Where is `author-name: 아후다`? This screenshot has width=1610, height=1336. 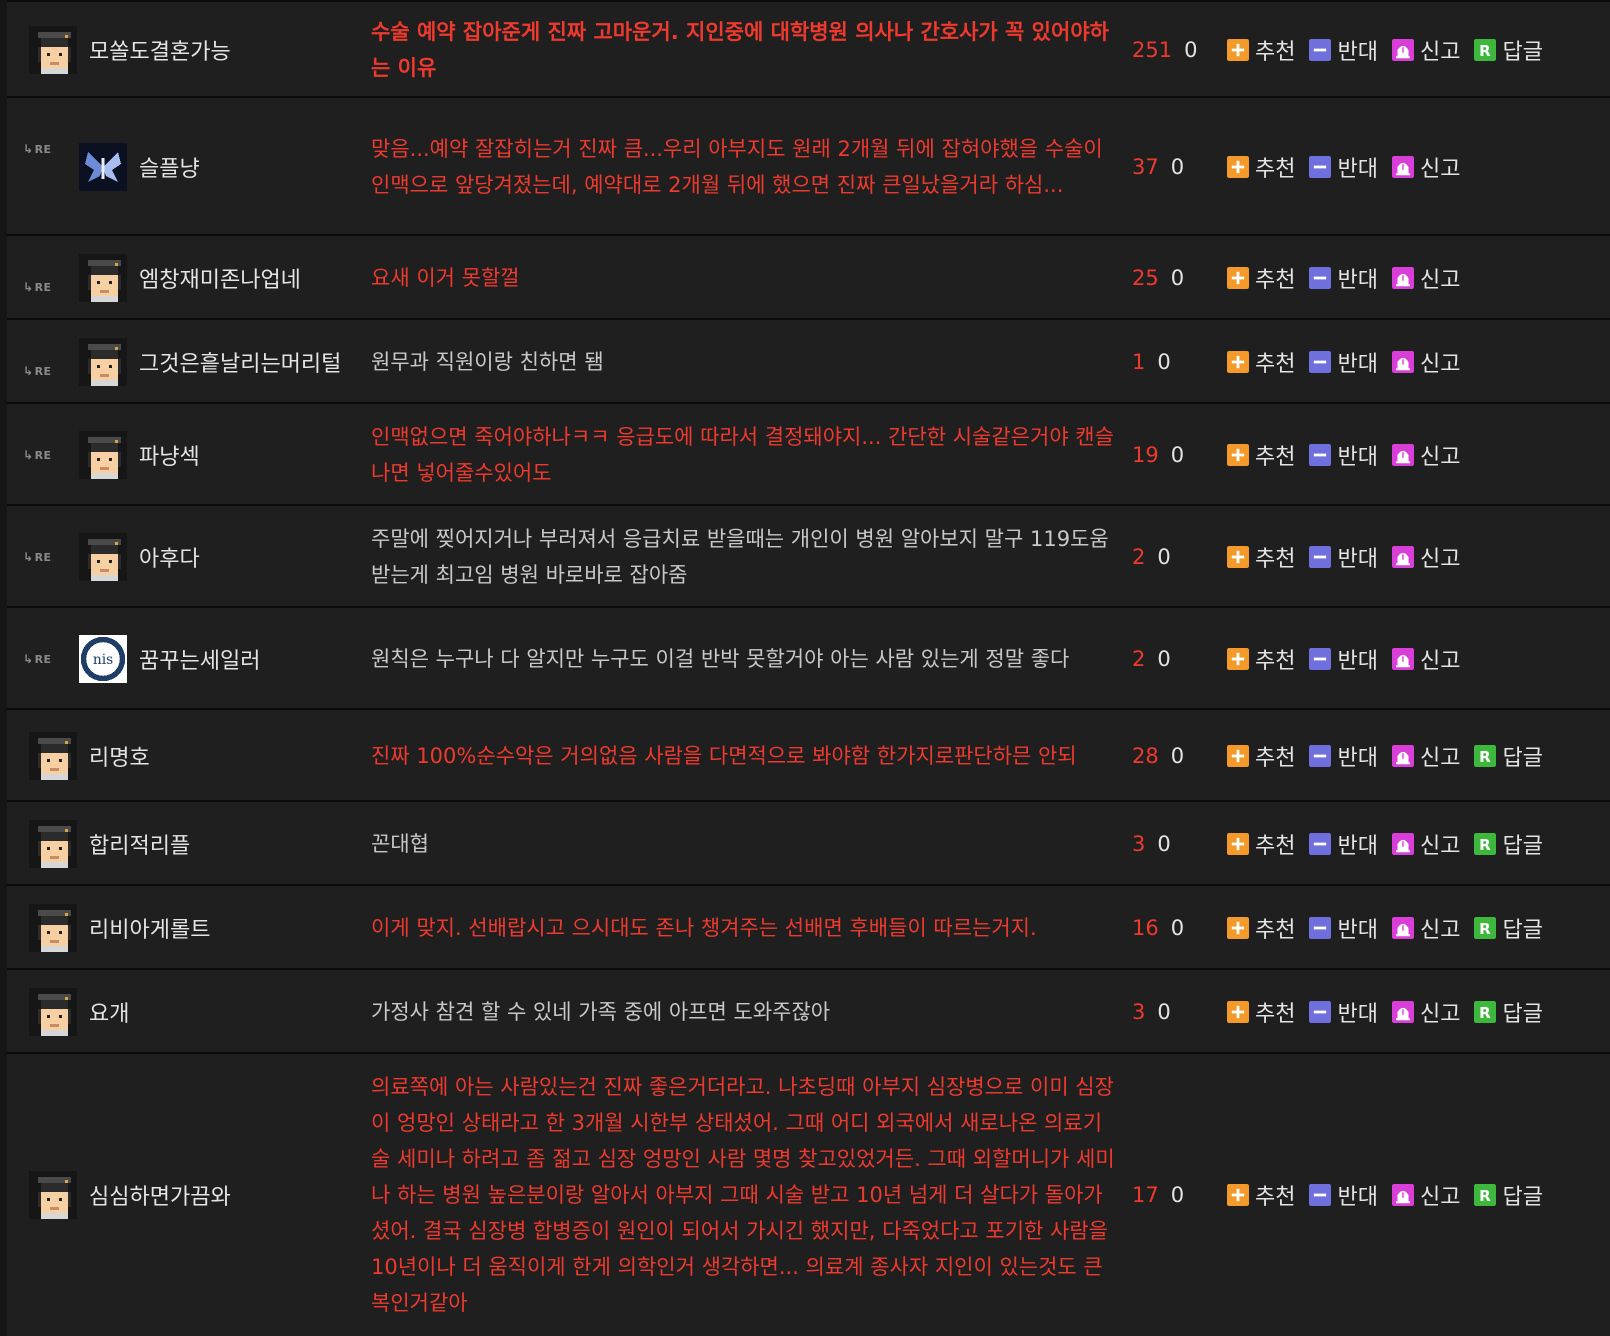
author-name: 아후다 is located at coordinates (169, 557).